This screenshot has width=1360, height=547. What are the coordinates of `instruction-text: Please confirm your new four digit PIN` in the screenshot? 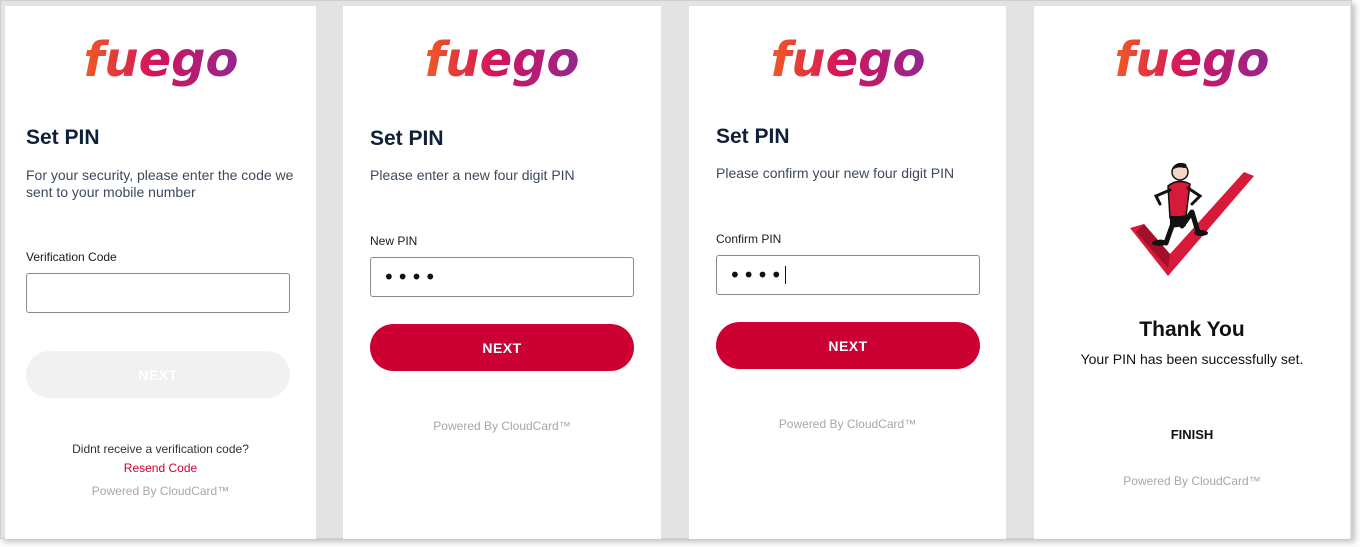 It's located at (835, 173).